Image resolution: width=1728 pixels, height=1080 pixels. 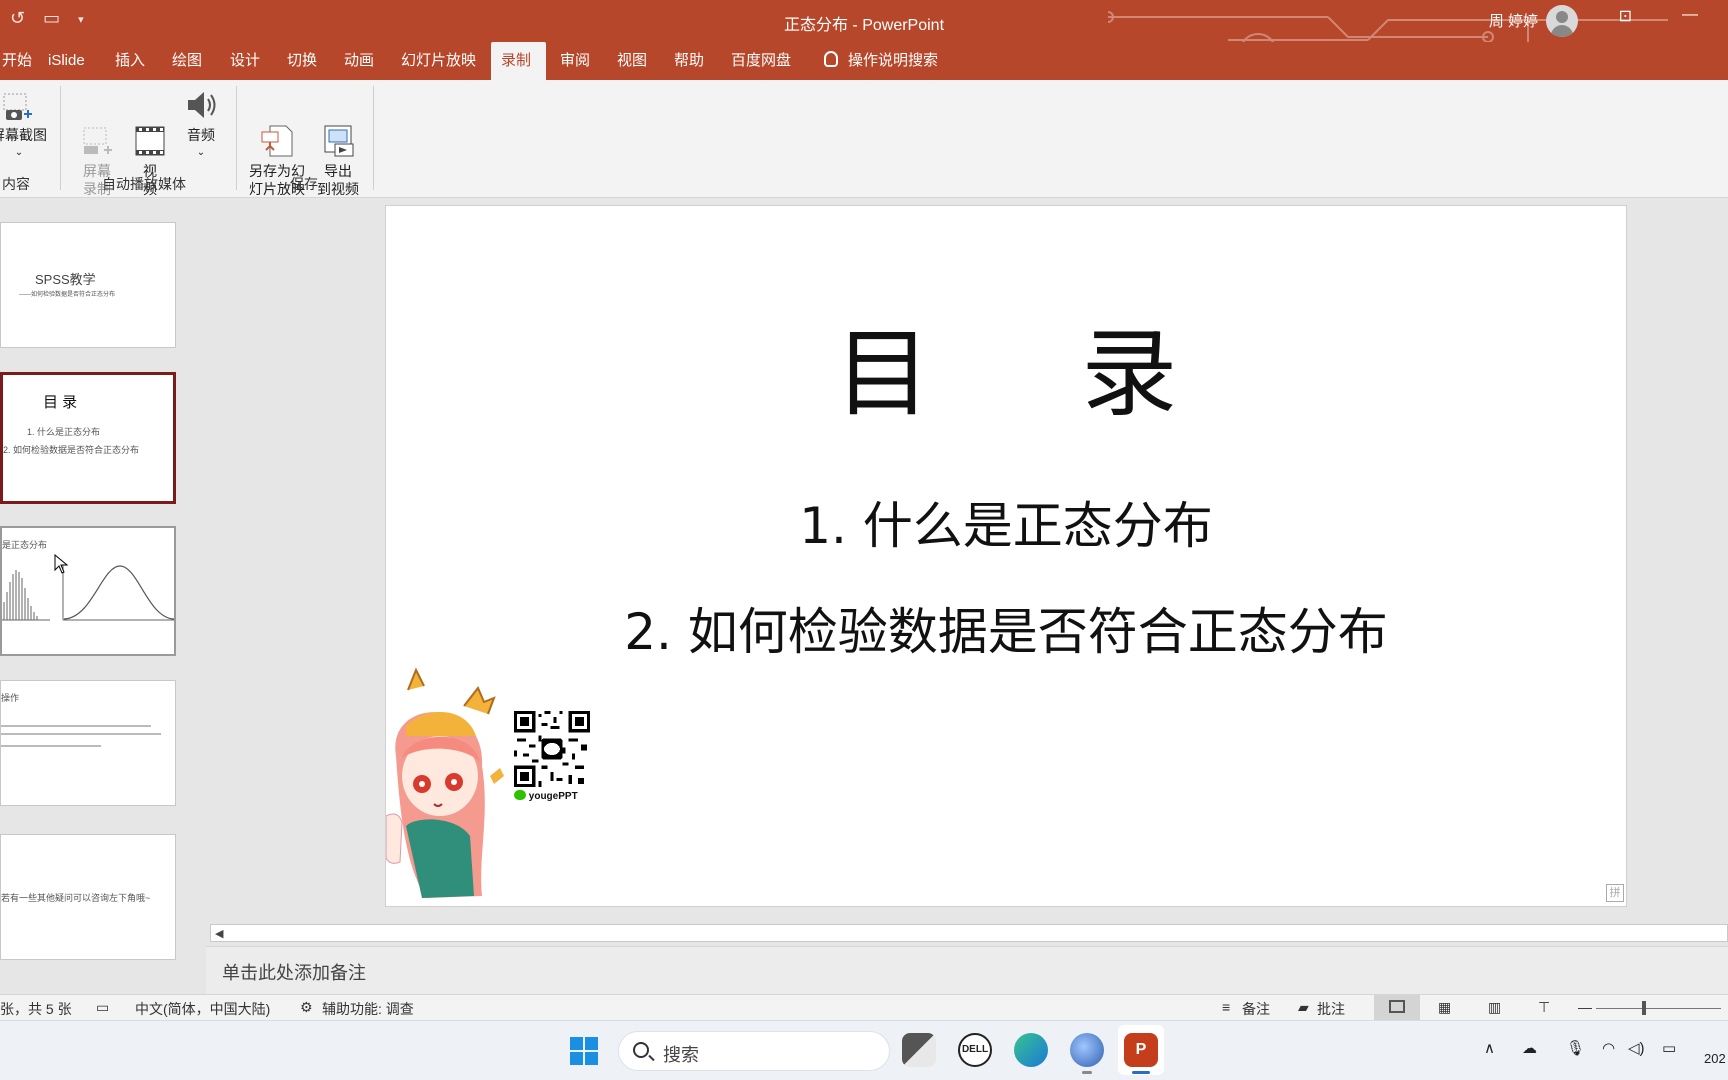 I want to click on slide-sorter-icon: ▦, so click(x=1444, y=1007).